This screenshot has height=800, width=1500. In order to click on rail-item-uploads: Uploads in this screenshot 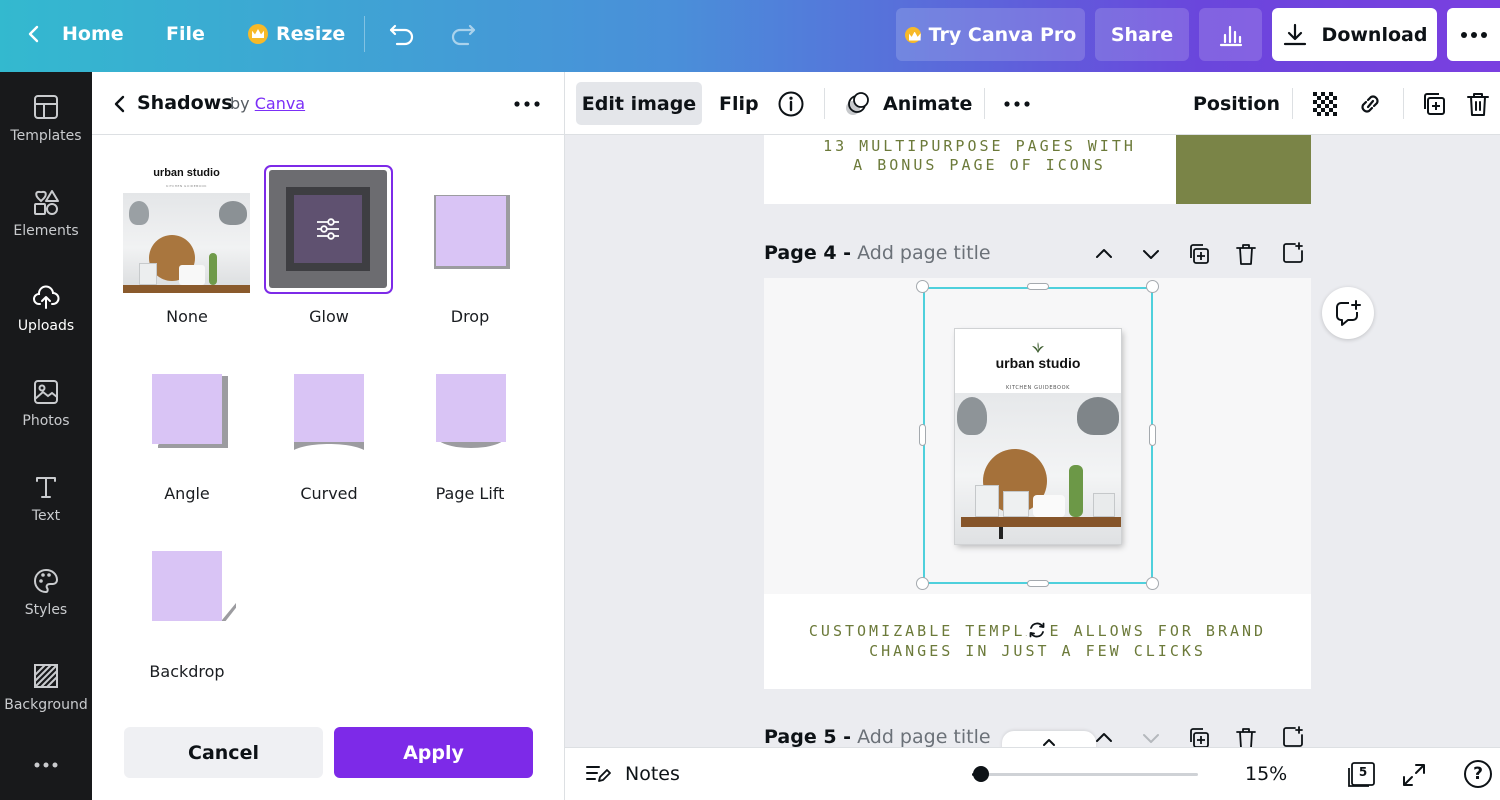, I will do `click(46, 322)`.